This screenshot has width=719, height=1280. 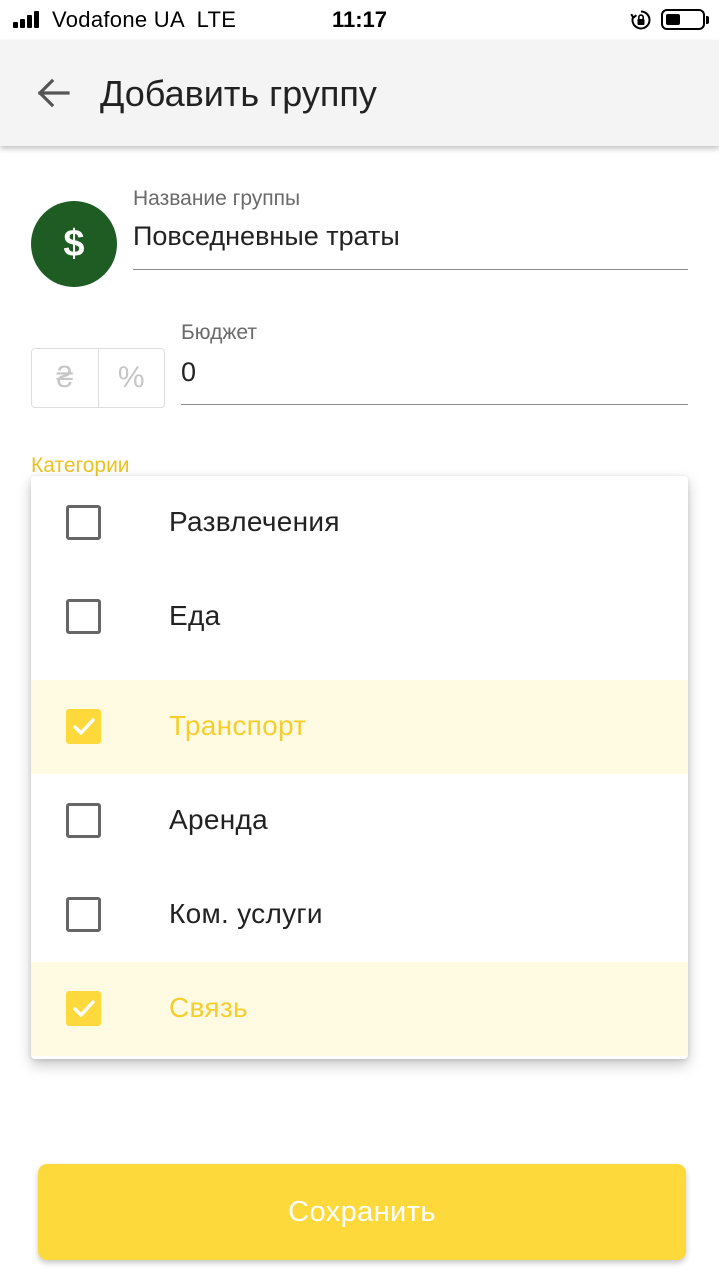 What do you see at coordinates (80, 465) in the screenshot?
I see `categories-label: Категории` at bounding box center [80, 465].